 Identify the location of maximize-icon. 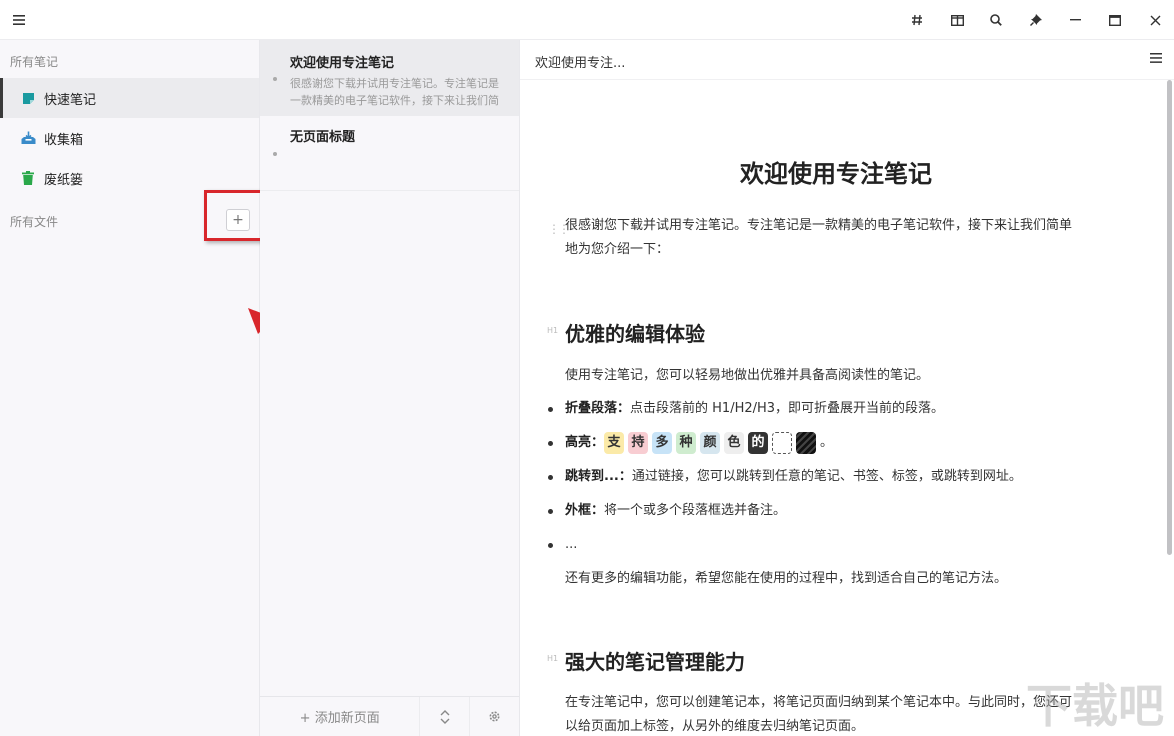
(1115, 20).